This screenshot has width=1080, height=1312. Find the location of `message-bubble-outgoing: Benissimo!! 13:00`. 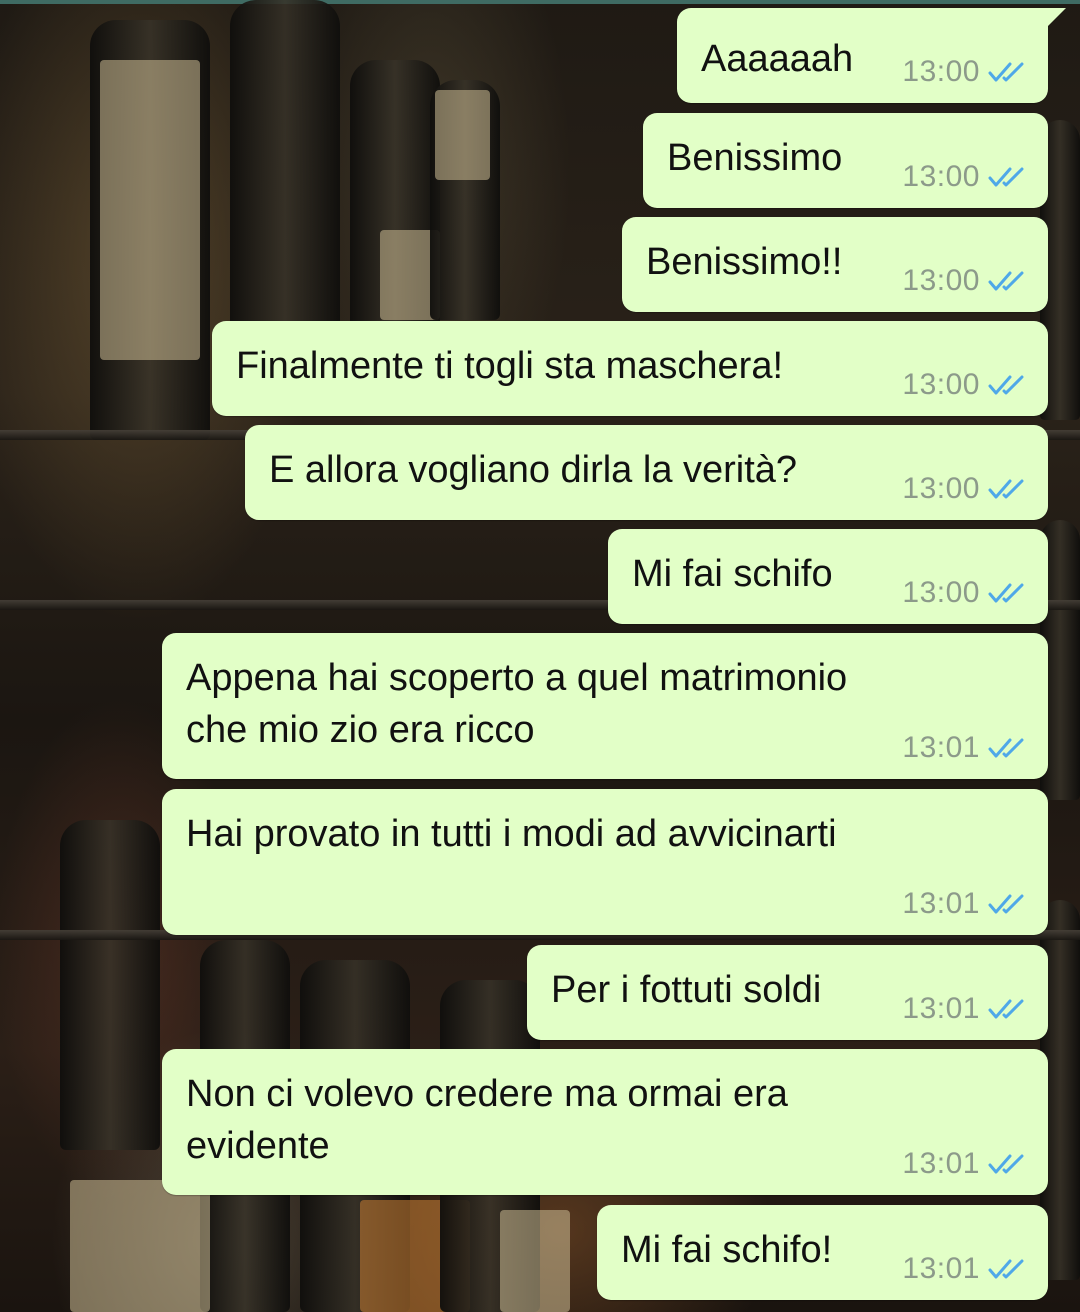

message-bubble-outgoing: Benissimo!! 13:00 is located at coordinates (835, 264).